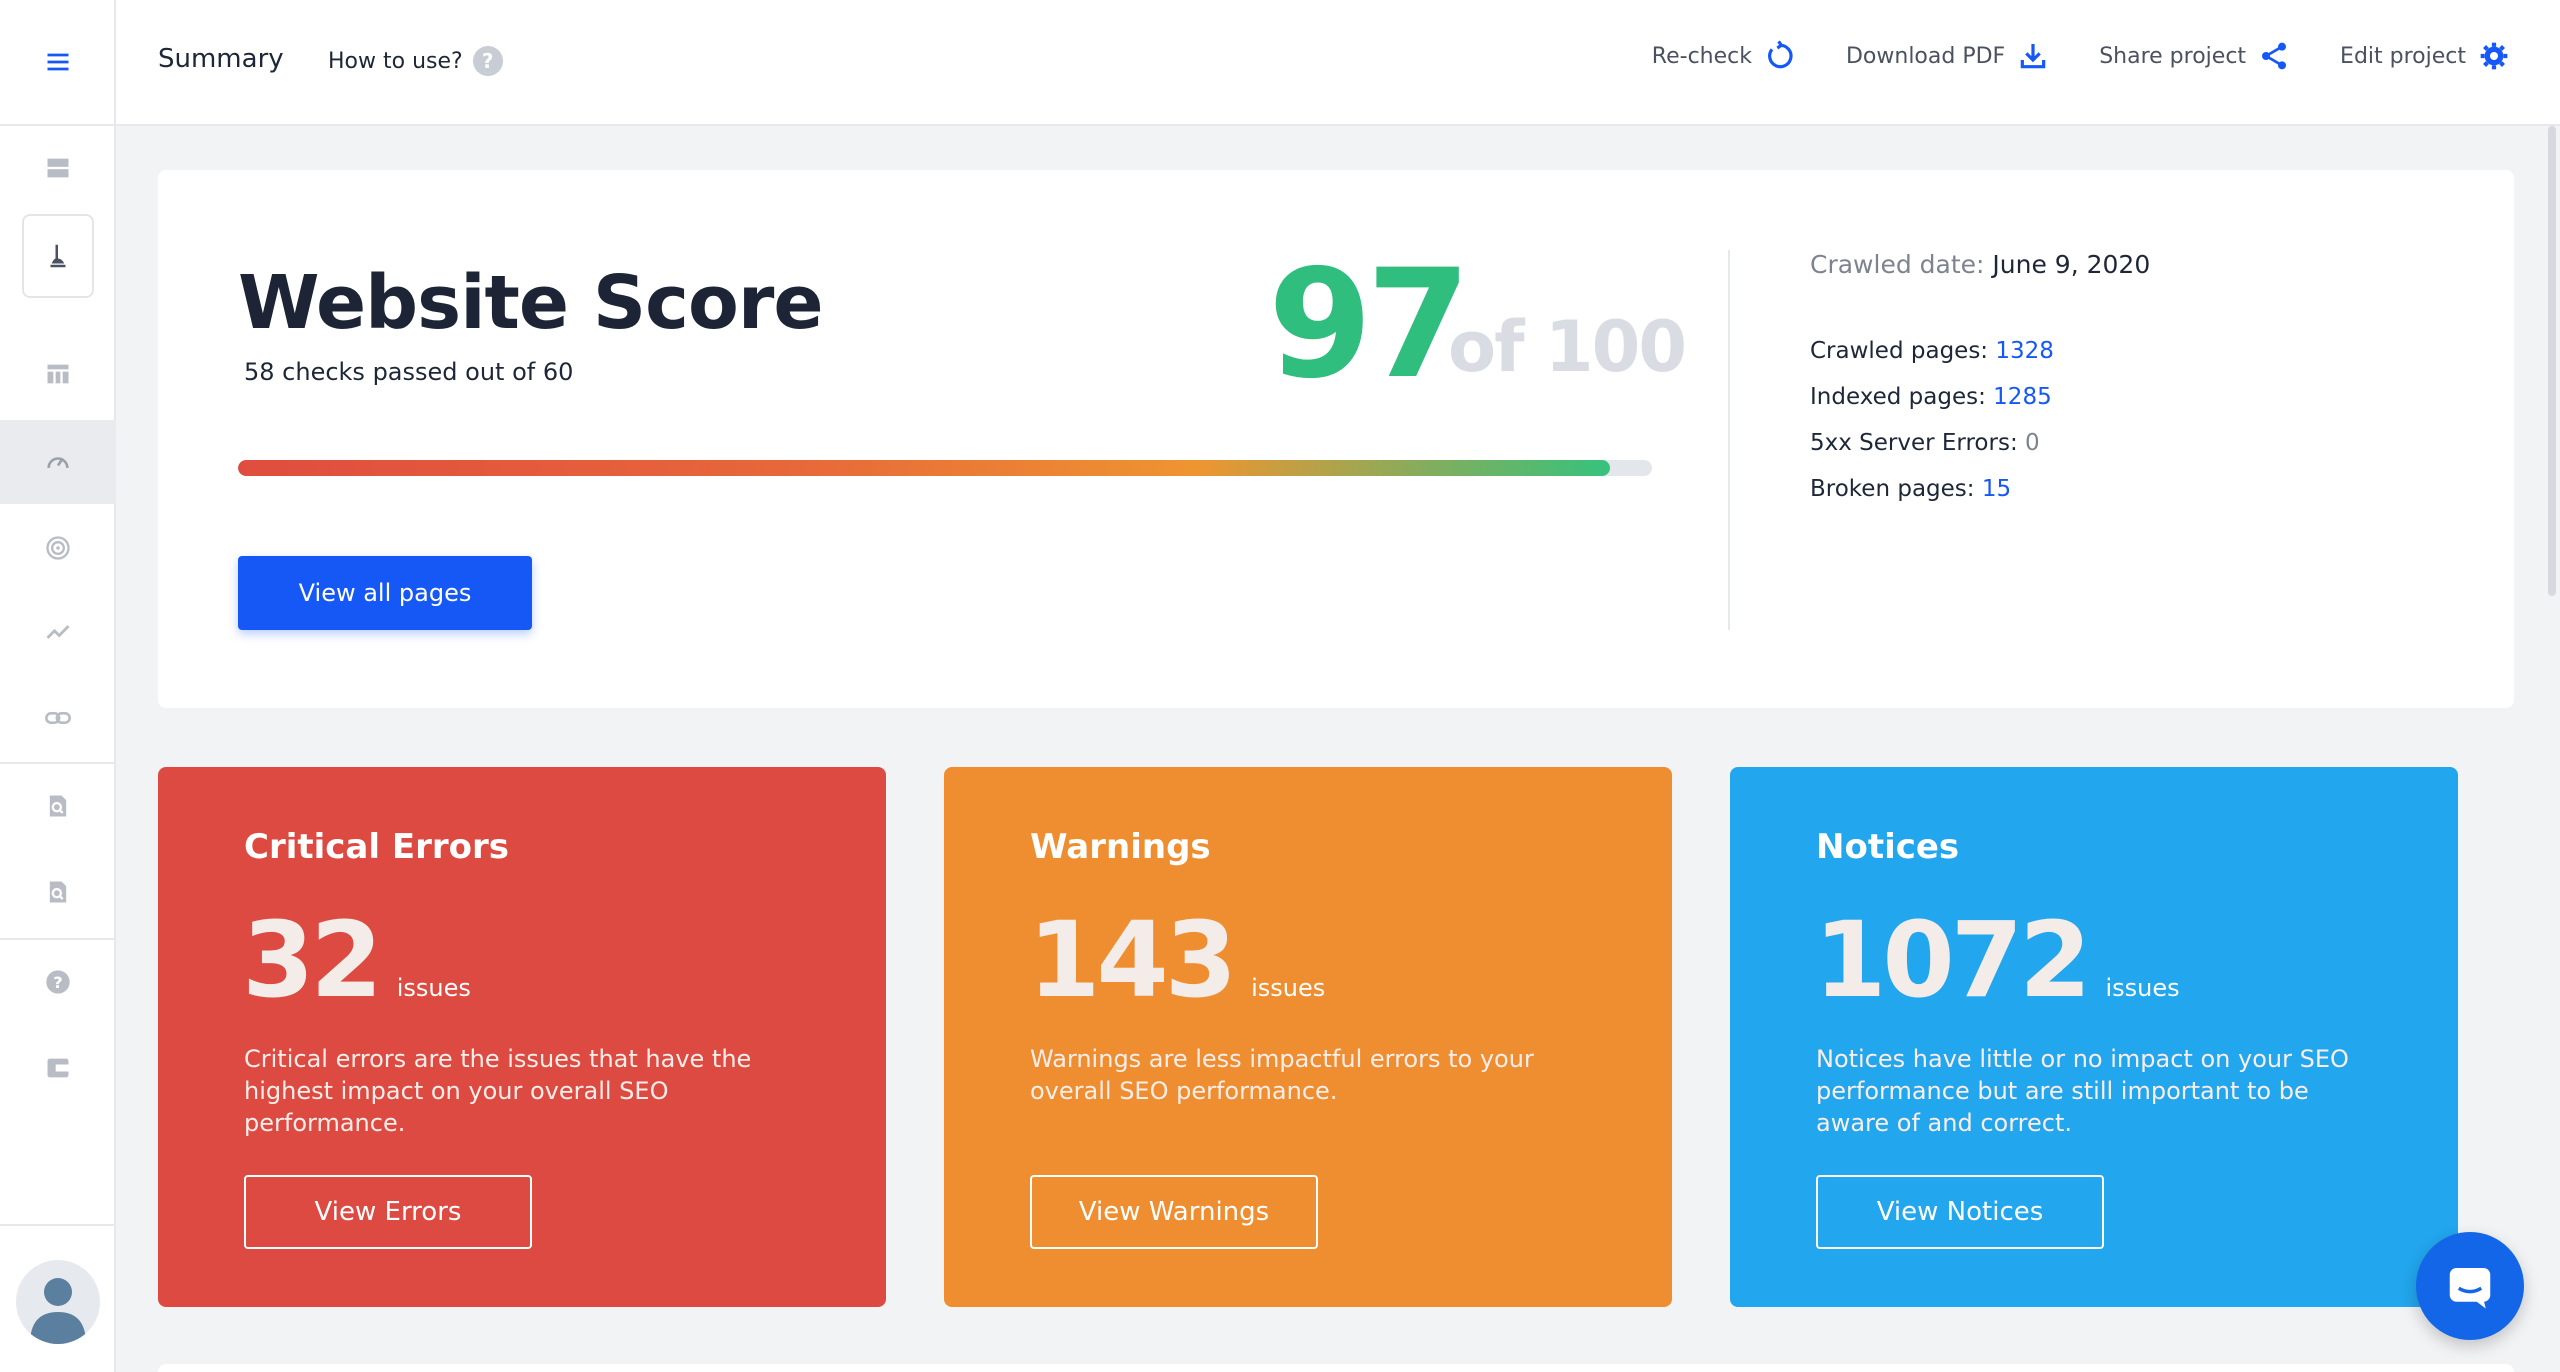 Image resolution: width=2560 pixels, height=1372 pixels. I want to click on score-progress-fill, so click(924, 468).